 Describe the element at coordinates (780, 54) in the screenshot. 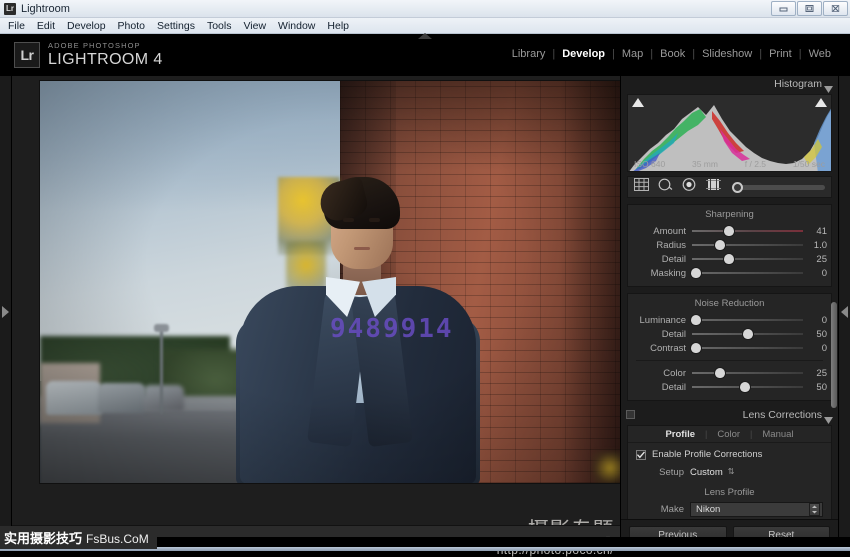

I see `module-print: Print` at that location.